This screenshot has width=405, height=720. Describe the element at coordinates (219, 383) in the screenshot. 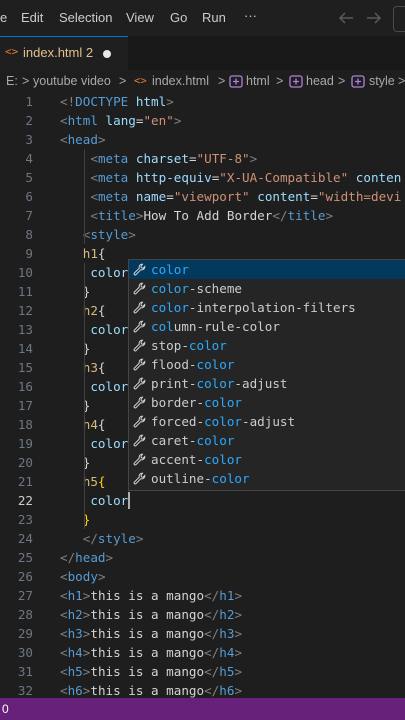

I see `suggestion-label: print-color-adjust` at that location.